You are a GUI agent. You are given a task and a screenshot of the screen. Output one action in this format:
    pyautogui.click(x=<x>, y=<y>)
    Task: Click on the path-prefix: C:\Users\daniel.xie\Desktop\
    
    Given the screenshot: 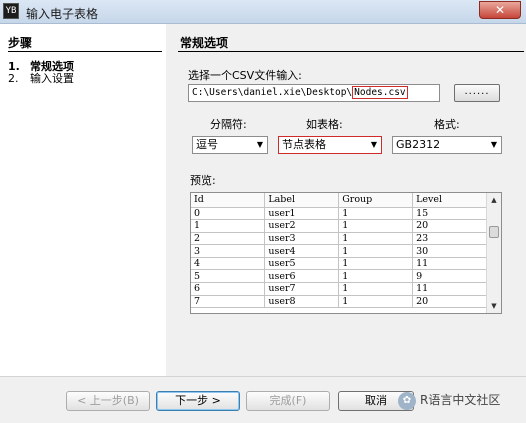 What is the action you would take?
    pyautogui.click(x=272, y=92)
    